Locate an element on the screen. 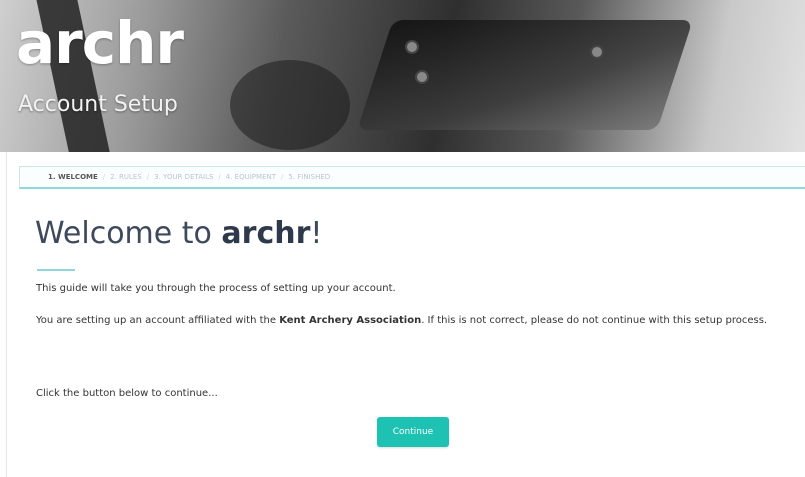 Image resolution: width=805 pixels, height=477 pixels. step-your-details: 3. YOUR DETAILS is located at coordinates (184, 177).